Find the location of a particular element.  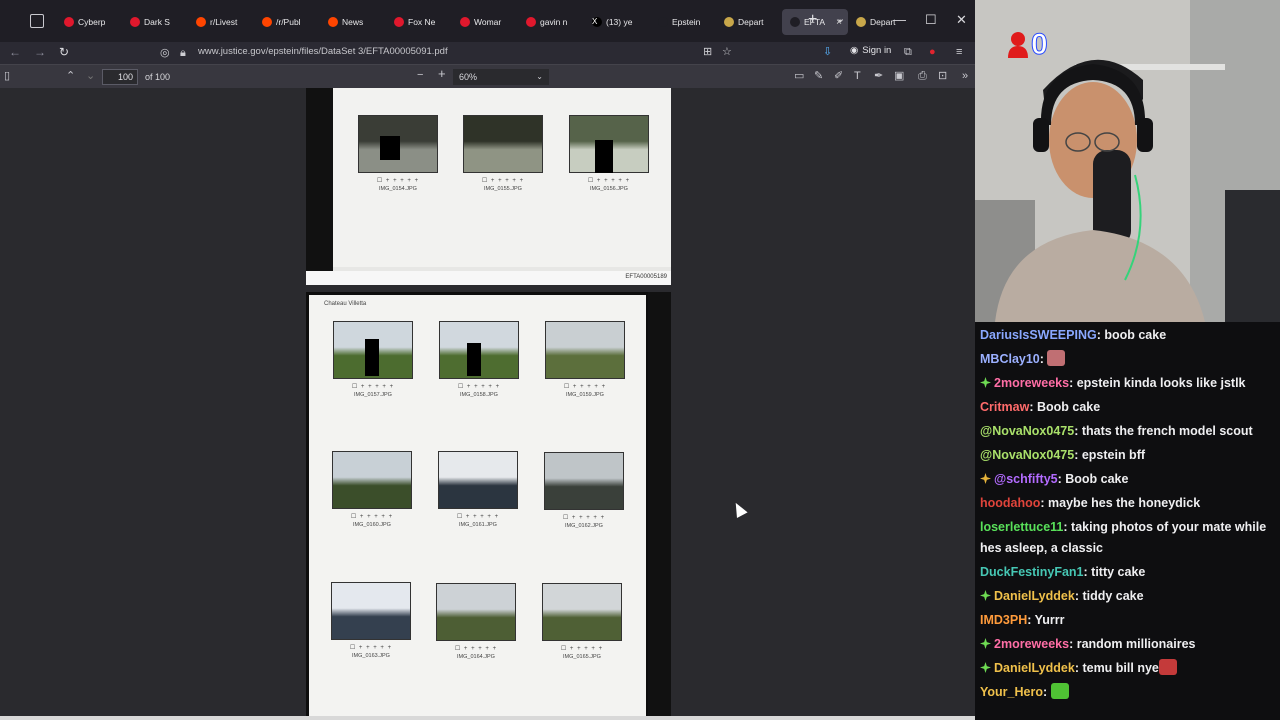

save-icon: ⊡ is located at coordinates (942, 76).